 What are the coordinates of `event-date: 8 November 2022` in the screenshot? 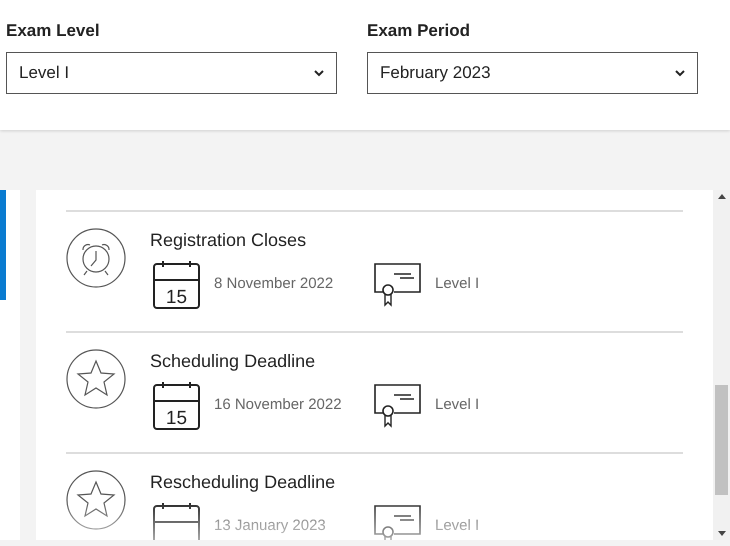 It's located at (274, 284).